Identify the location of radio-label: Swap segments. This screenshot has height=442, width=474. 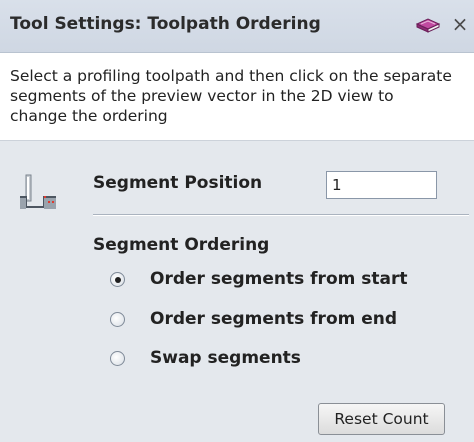
(225, 358).